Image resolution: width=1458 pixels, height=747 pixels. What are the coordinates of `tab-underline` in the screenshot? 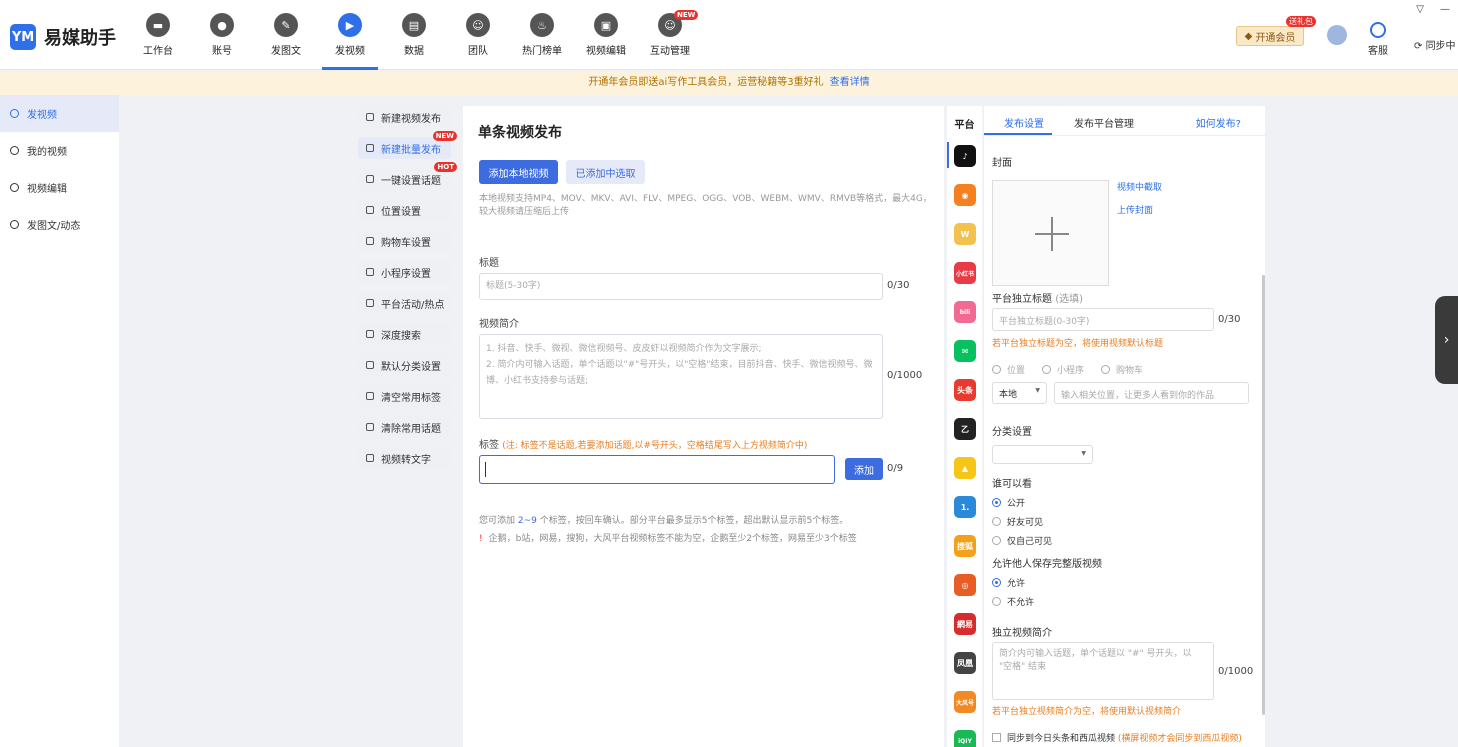 It's located at (1018, 134).